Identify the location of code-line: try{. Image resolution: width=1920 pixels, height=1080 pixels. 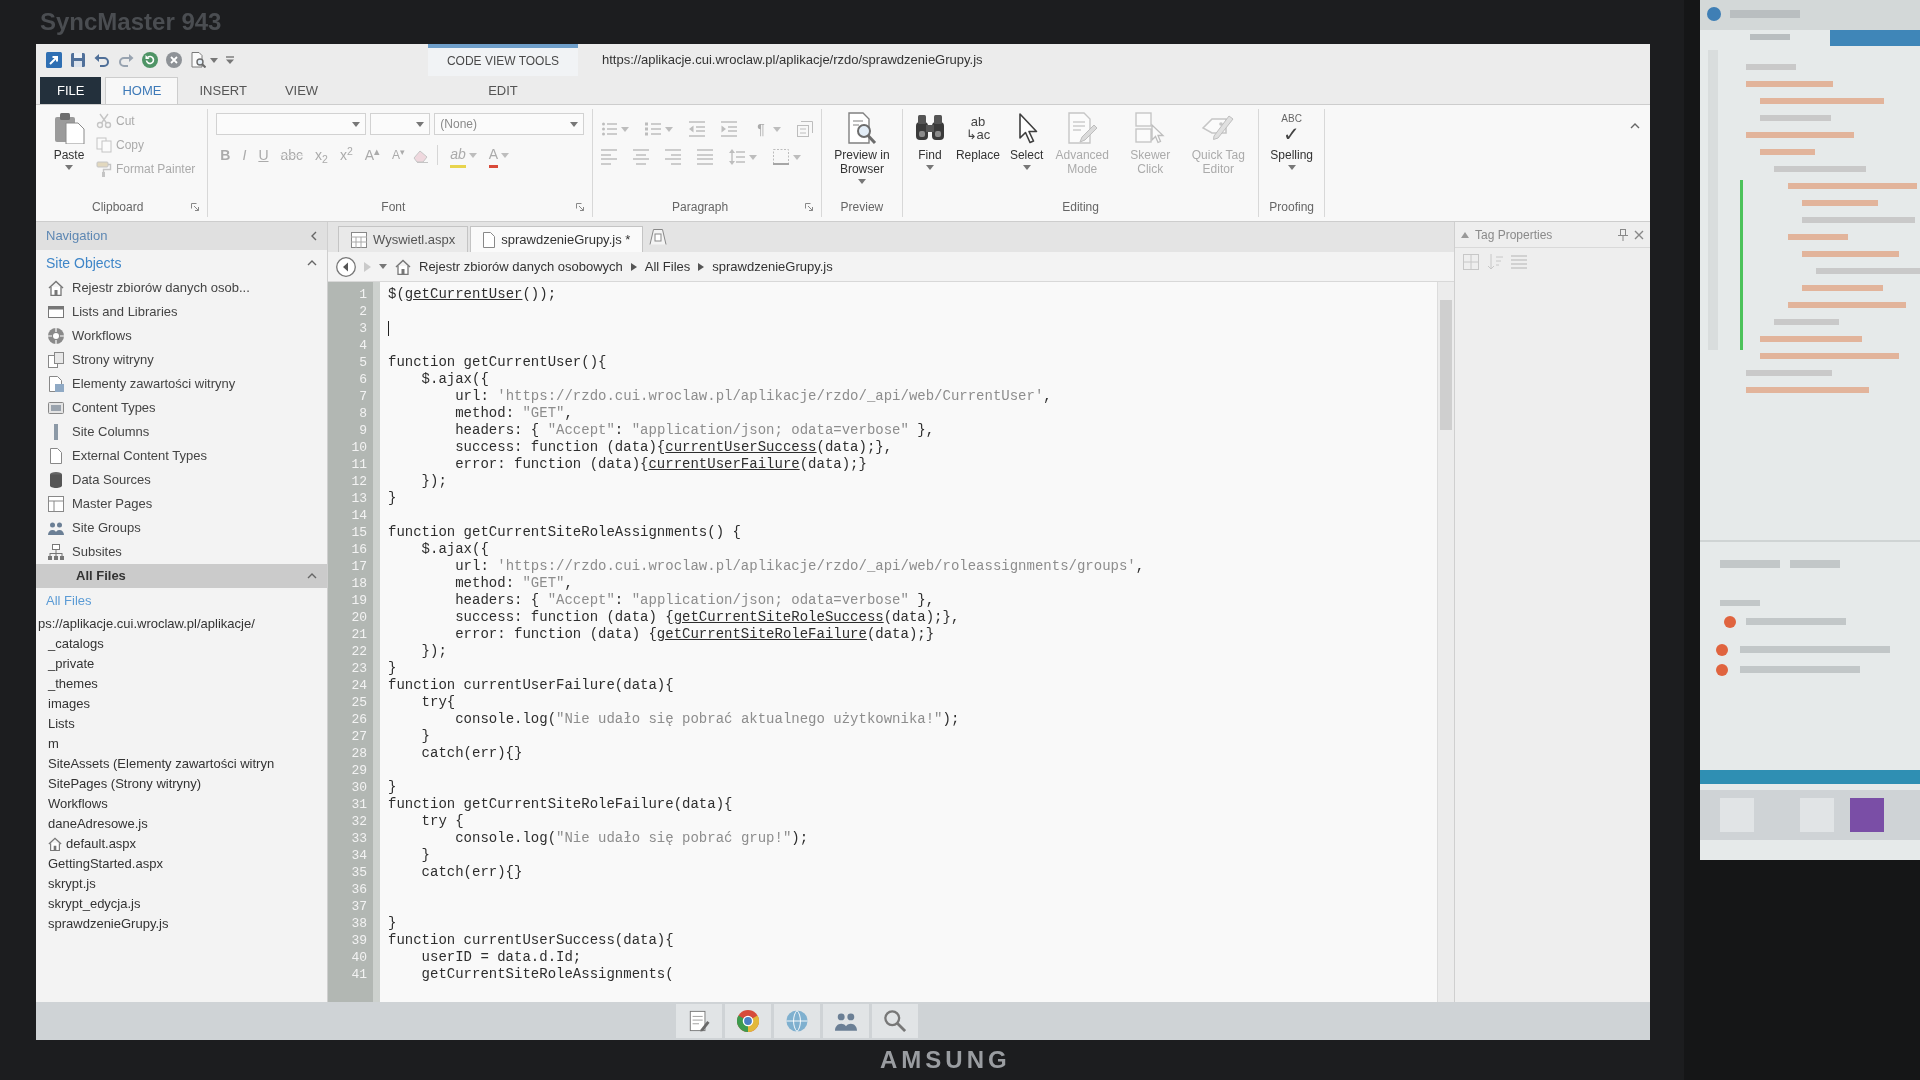
(438, 702).